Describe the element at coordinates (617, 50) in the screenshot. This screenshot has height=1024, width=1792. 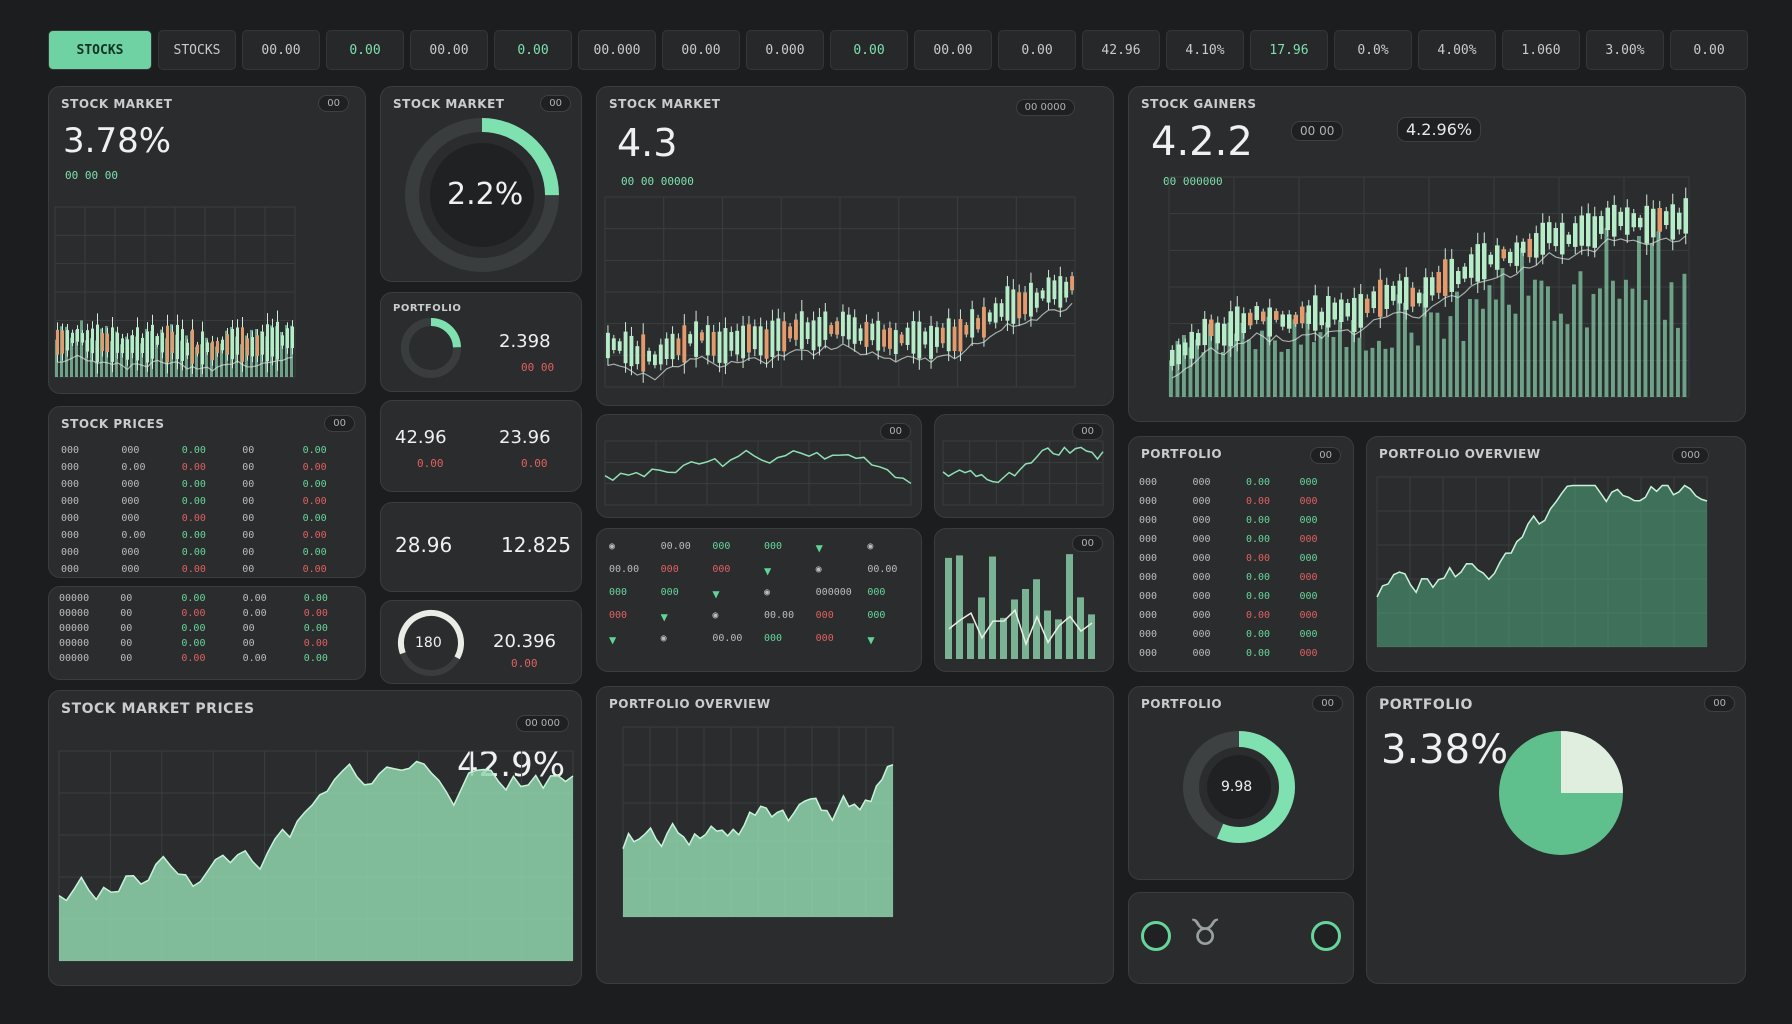
I see `ticker-item: 00.000` at that location.